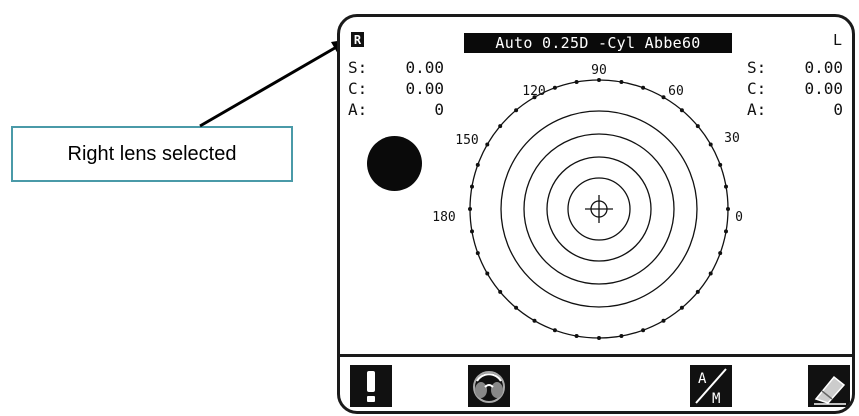 The image size is (859, 416). I want to click on dial-label-30: 30, so click(732, 138).